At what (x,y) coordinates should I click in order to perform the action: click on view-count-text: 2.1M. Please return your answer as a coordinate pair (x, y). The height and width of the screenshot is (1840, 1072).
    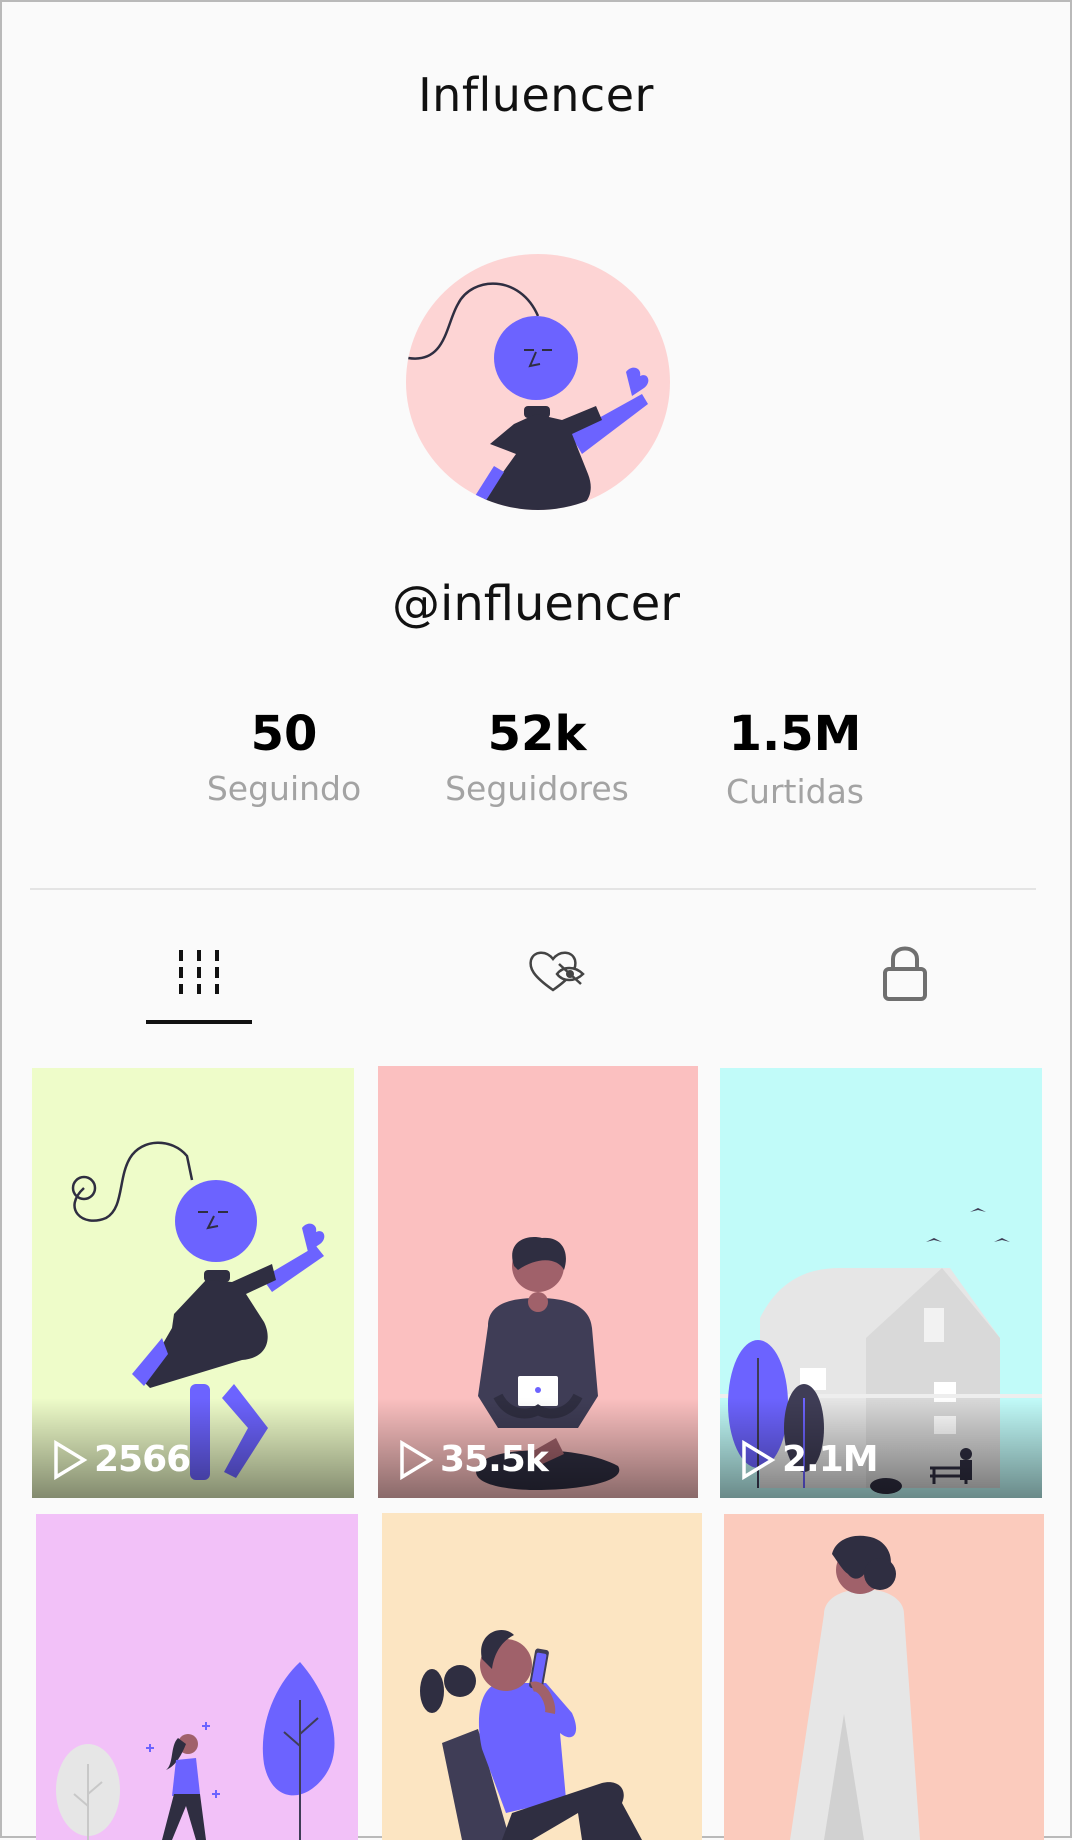
    Looking at the image, I should click on (830, 1459).